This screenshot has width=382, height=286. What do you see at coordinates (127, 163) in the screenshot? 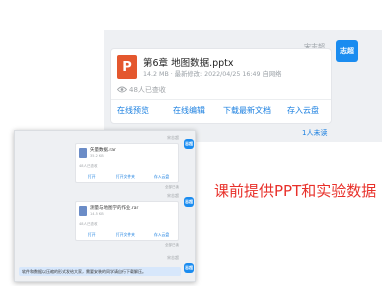
I see `file-card-rar: 矢量数据.rar 35.2 KB 48人已查收 打开 打开文件夹 存入云盘` at bounding box center [127, 163].